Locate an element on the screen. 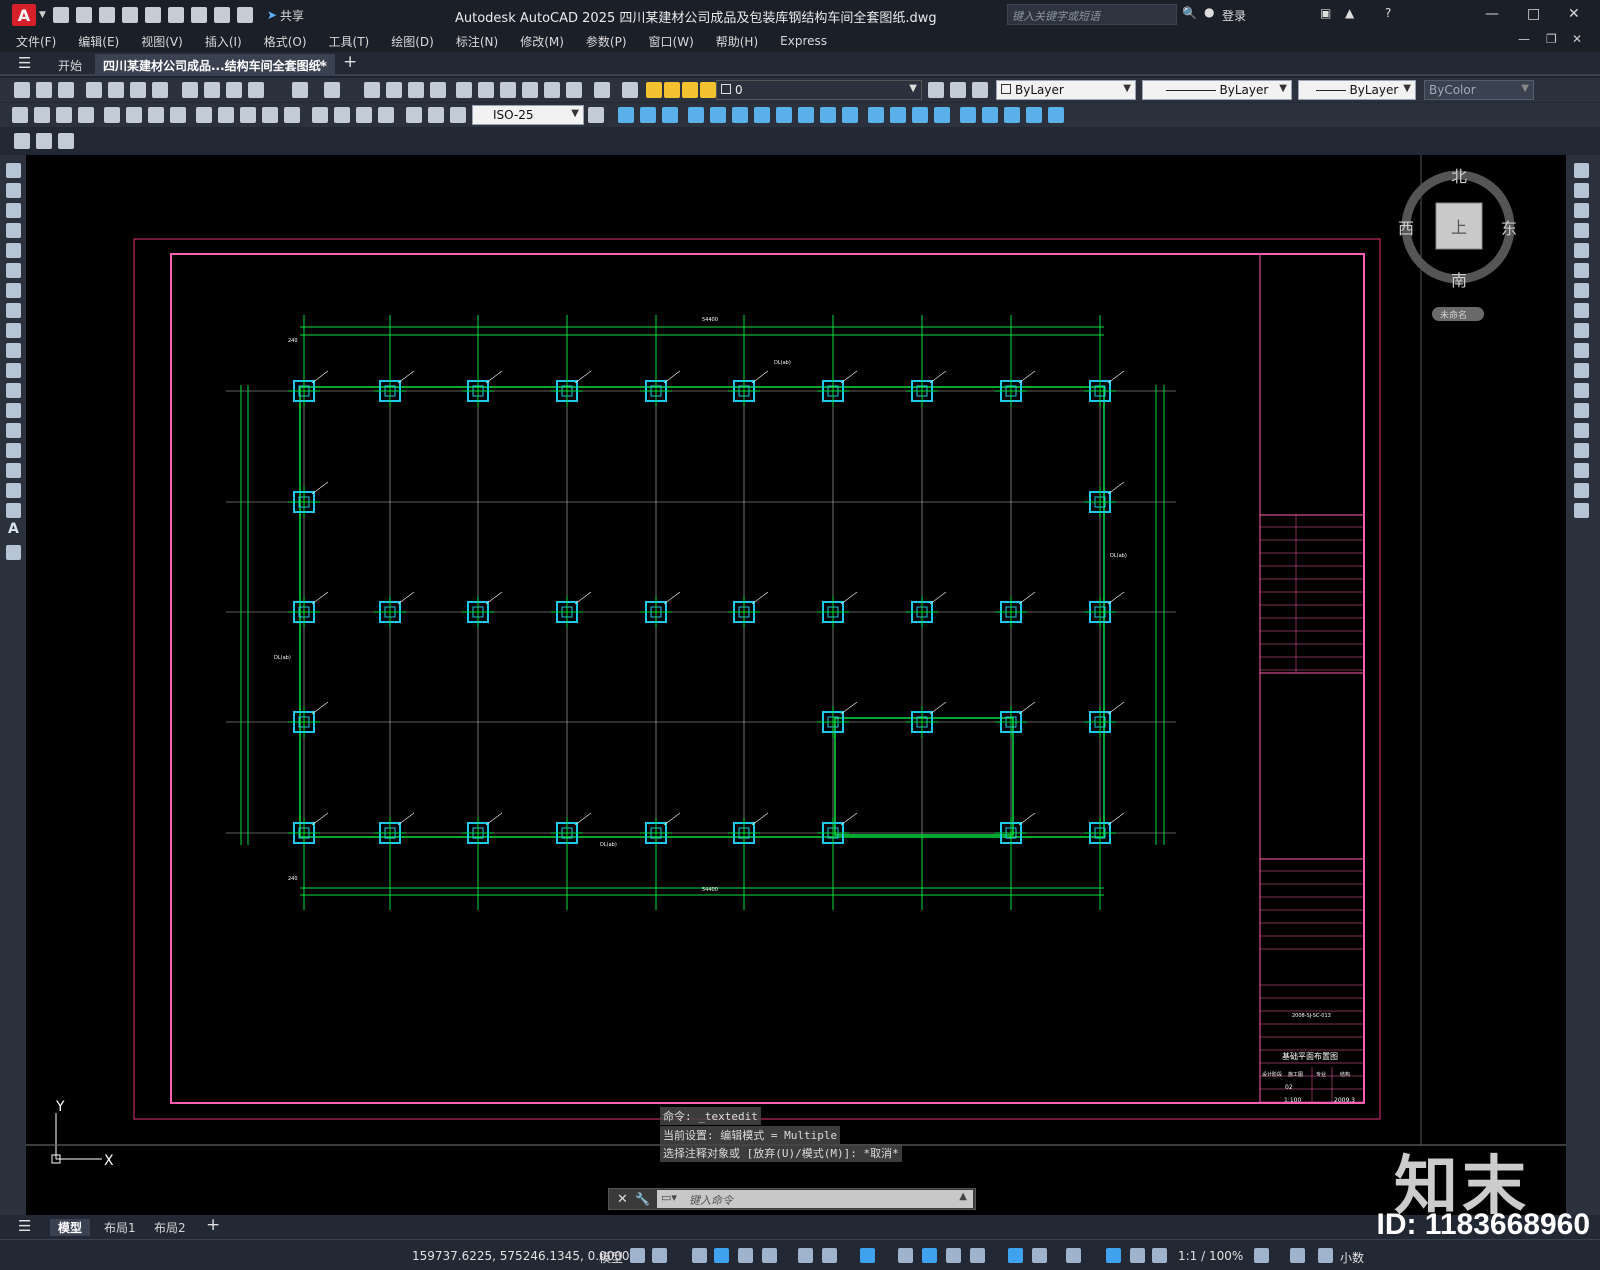 The image size is (1600, 1270). undo-icon is located at coordinates (300, 90).